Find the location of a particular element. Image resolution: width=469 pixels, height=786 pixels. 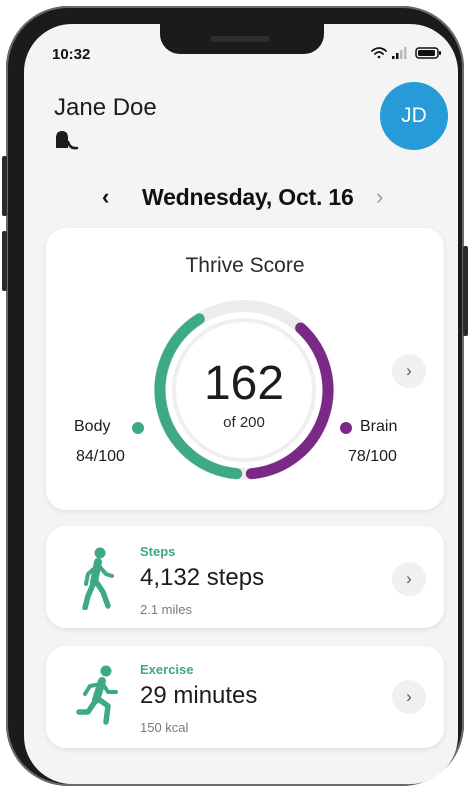

next-day-button: › is located at coordinates (379, 197).